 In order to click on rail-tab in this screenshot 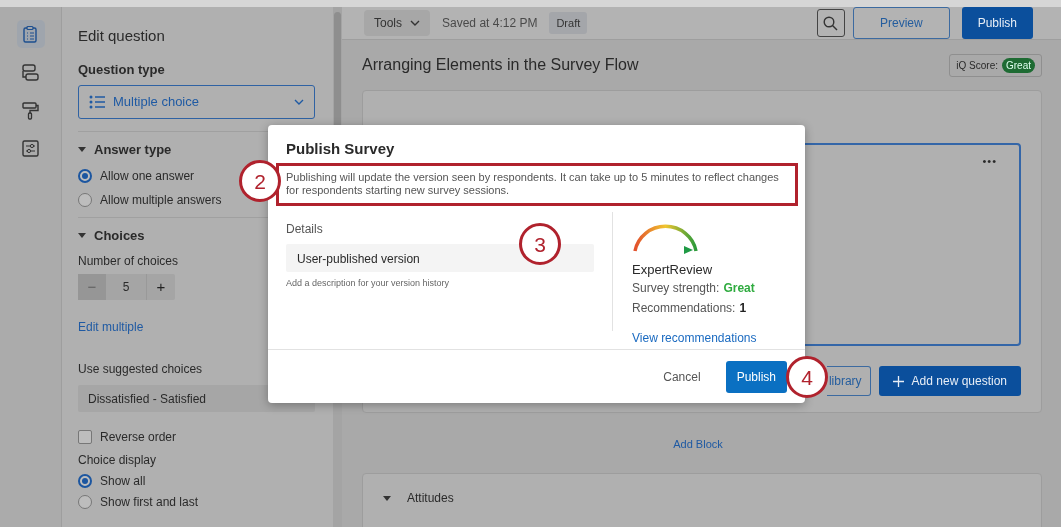, I will do `click(30, 34)`.